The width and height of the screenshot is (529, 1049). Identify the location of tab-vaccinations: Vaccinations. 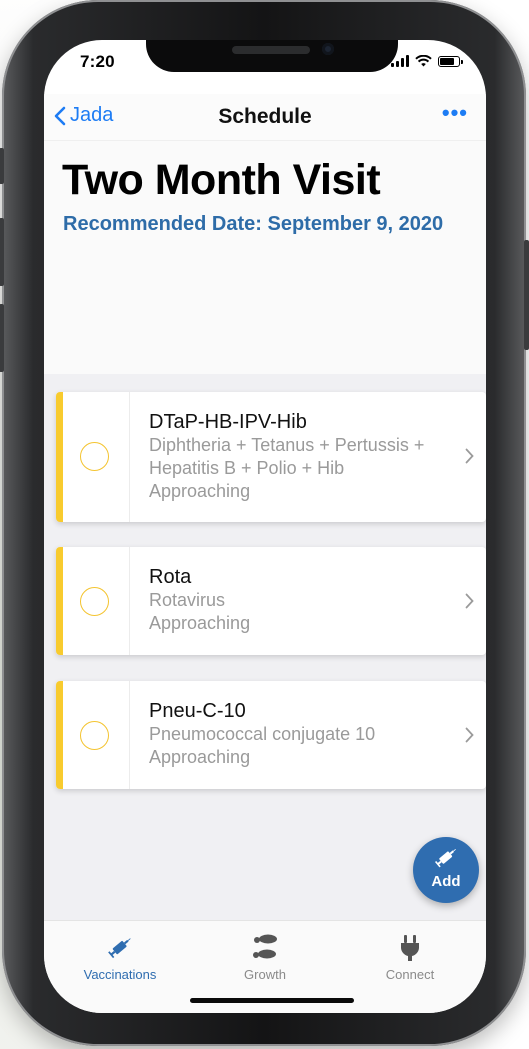
(120, 956).